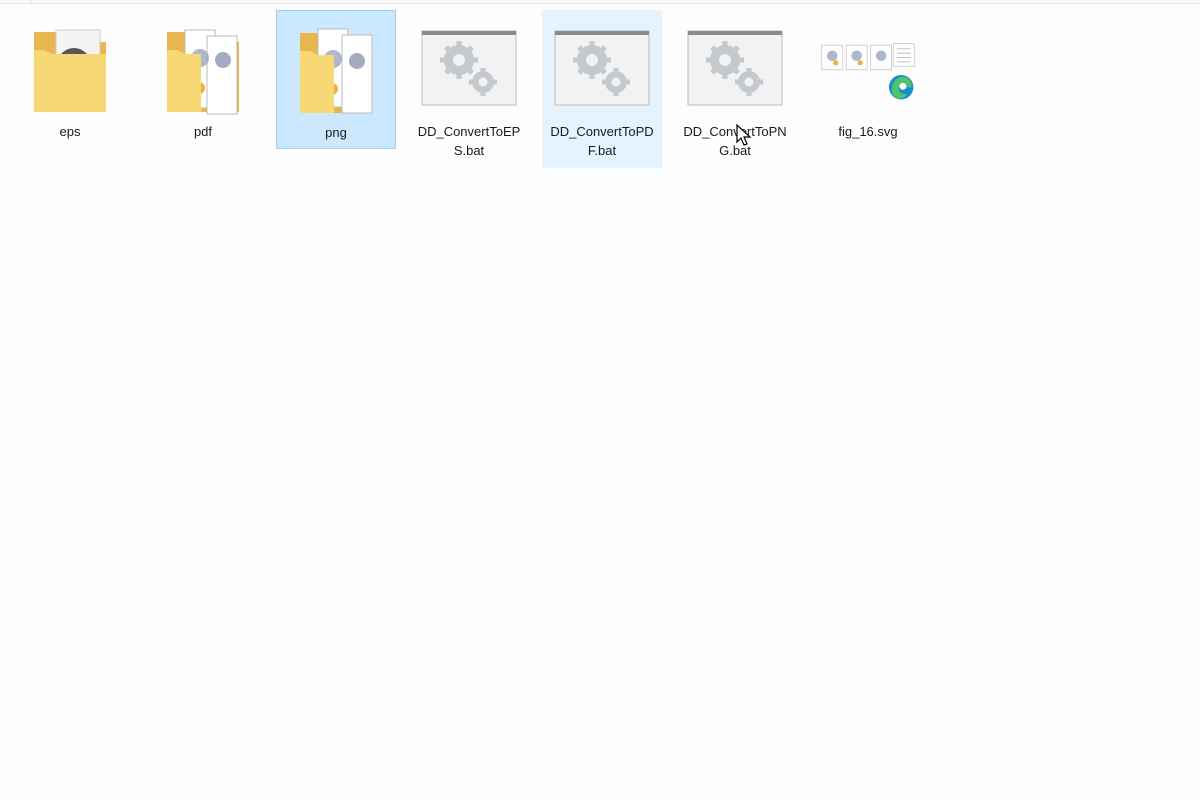 This screenshot has height=800, width=1200. Describe the element at coordinates (600, 2) in the screenshot. I see `window-top-edge` at that location.